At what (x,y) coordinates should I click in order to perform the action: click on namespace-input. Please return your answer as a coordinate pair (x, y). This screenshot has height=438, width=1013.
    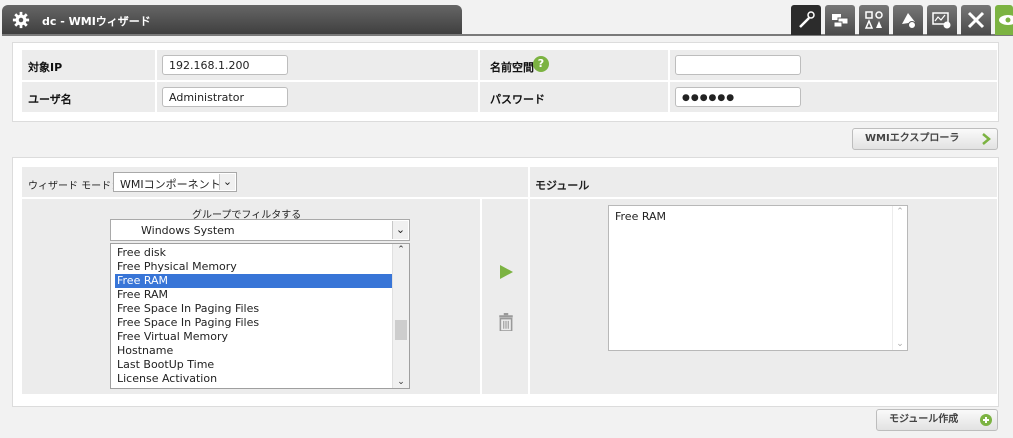
    Looking at the image, I should click on (738, 65).